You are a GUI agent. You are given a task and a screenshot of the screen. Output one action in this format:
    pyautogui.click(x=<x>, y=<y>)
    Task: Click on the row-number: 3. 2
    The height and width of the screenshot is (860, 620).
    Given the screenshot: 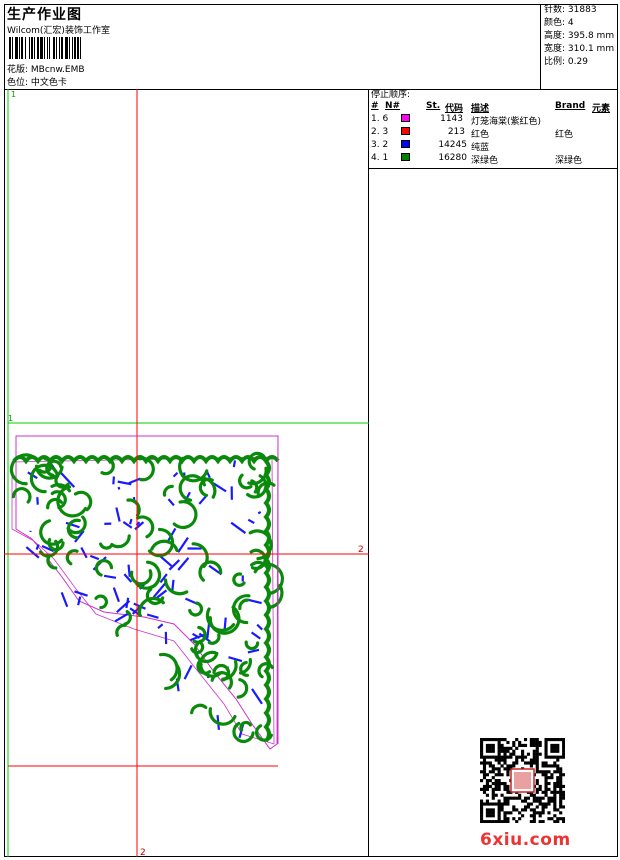 What is the action you would take?
    pyautogui.click(x=380, y=145)
    